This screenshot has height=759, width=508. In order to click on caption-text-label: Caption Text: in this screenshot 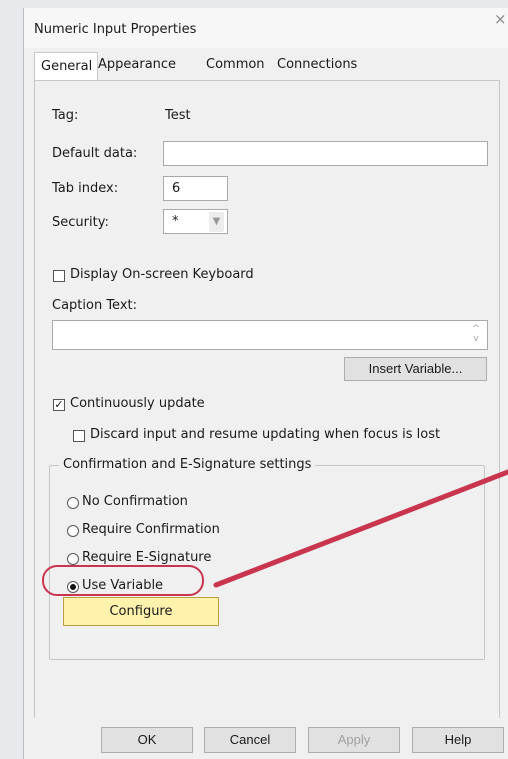, I will do `click(95, 305)`.